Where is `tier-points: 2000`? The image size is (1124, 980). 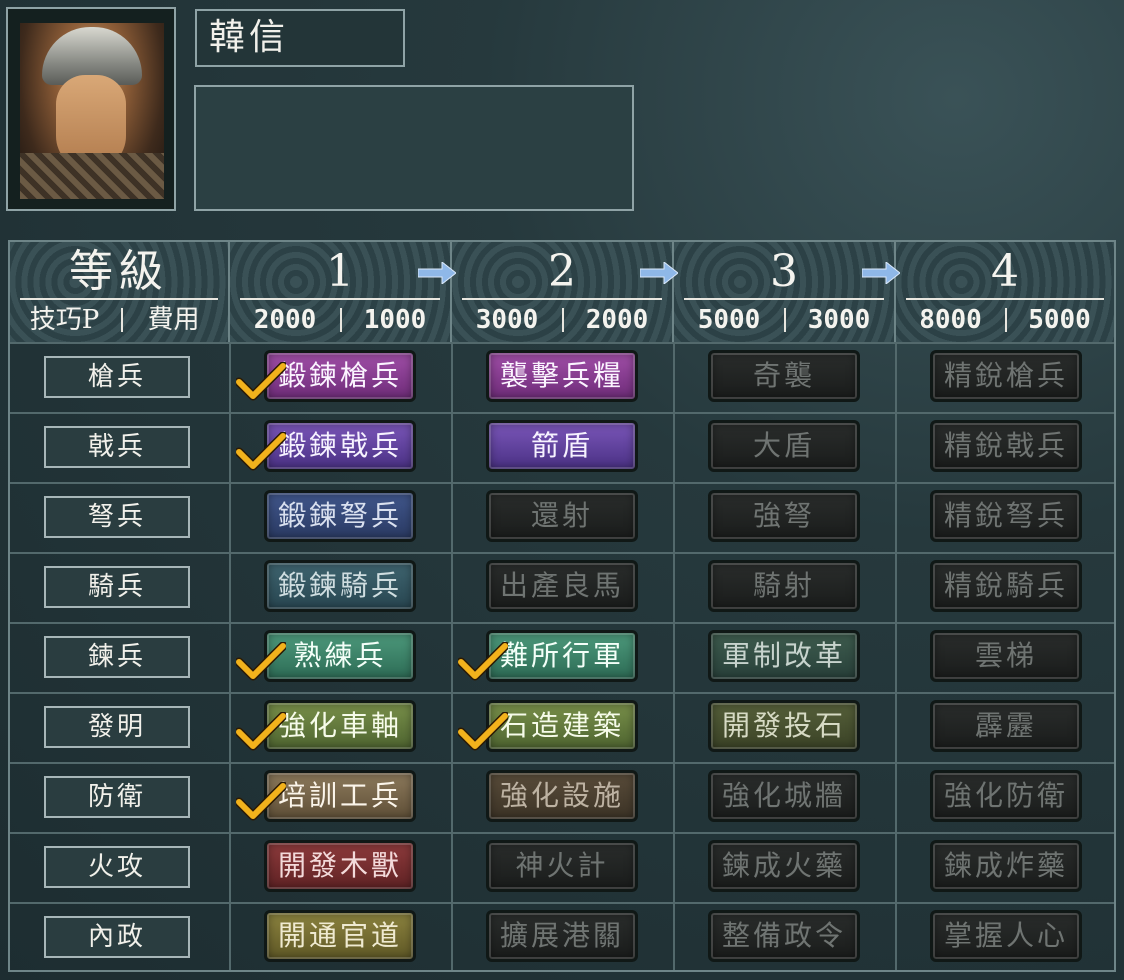
tier-points: 2000 is located at coordinates (285, 320).